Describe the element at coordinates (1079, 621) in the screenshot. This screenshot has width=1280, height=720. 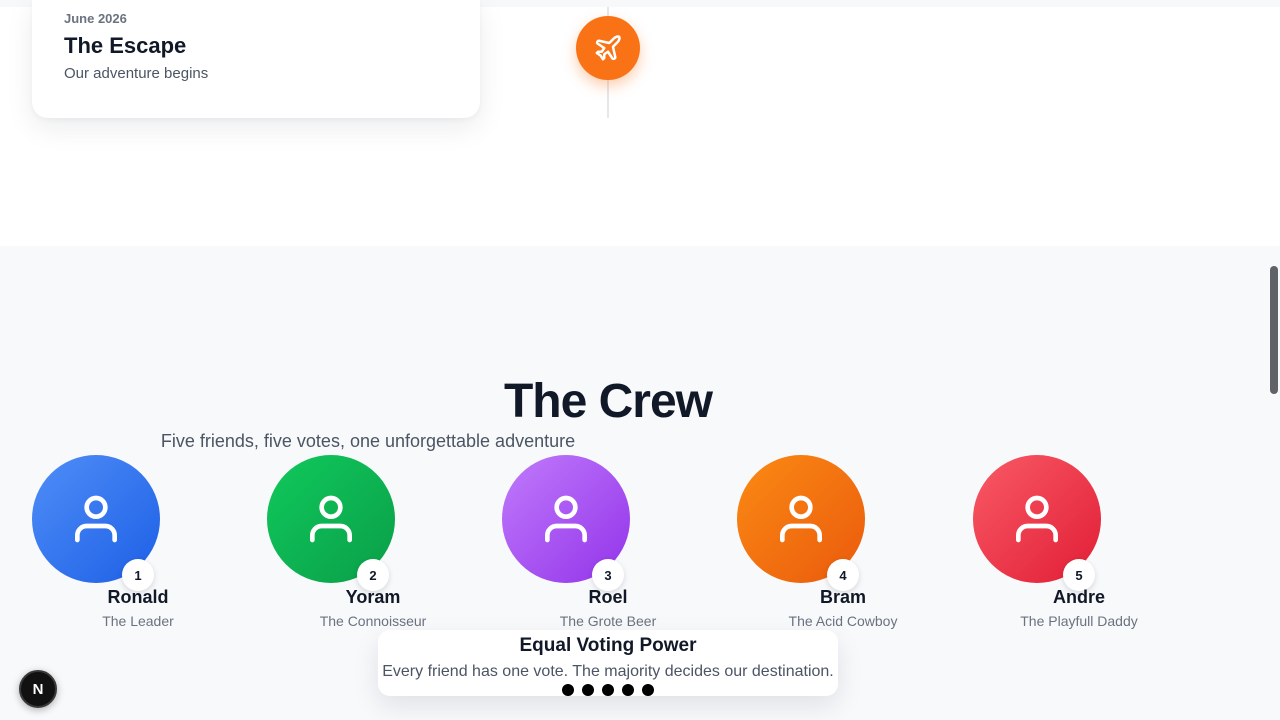
I see `member-role: The Playfull Daddy` at that location.